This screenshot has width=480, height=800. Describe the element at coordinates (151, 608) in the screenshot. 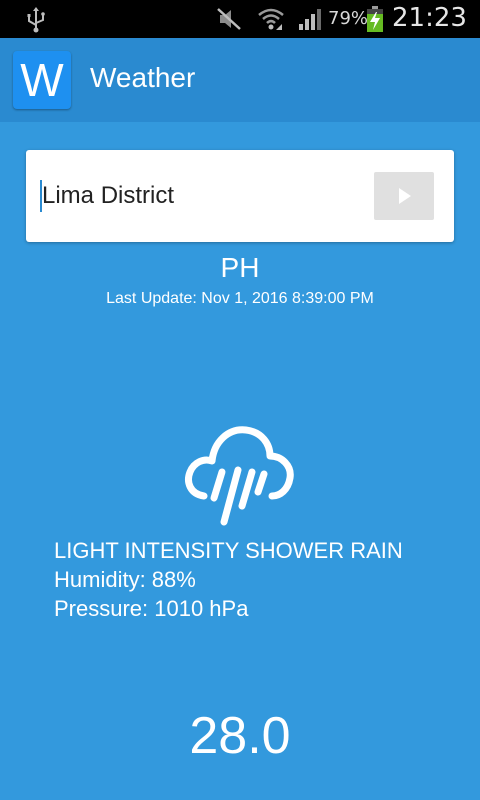

I see `pressure-text: Pressure: 1010 hPa` at that location.